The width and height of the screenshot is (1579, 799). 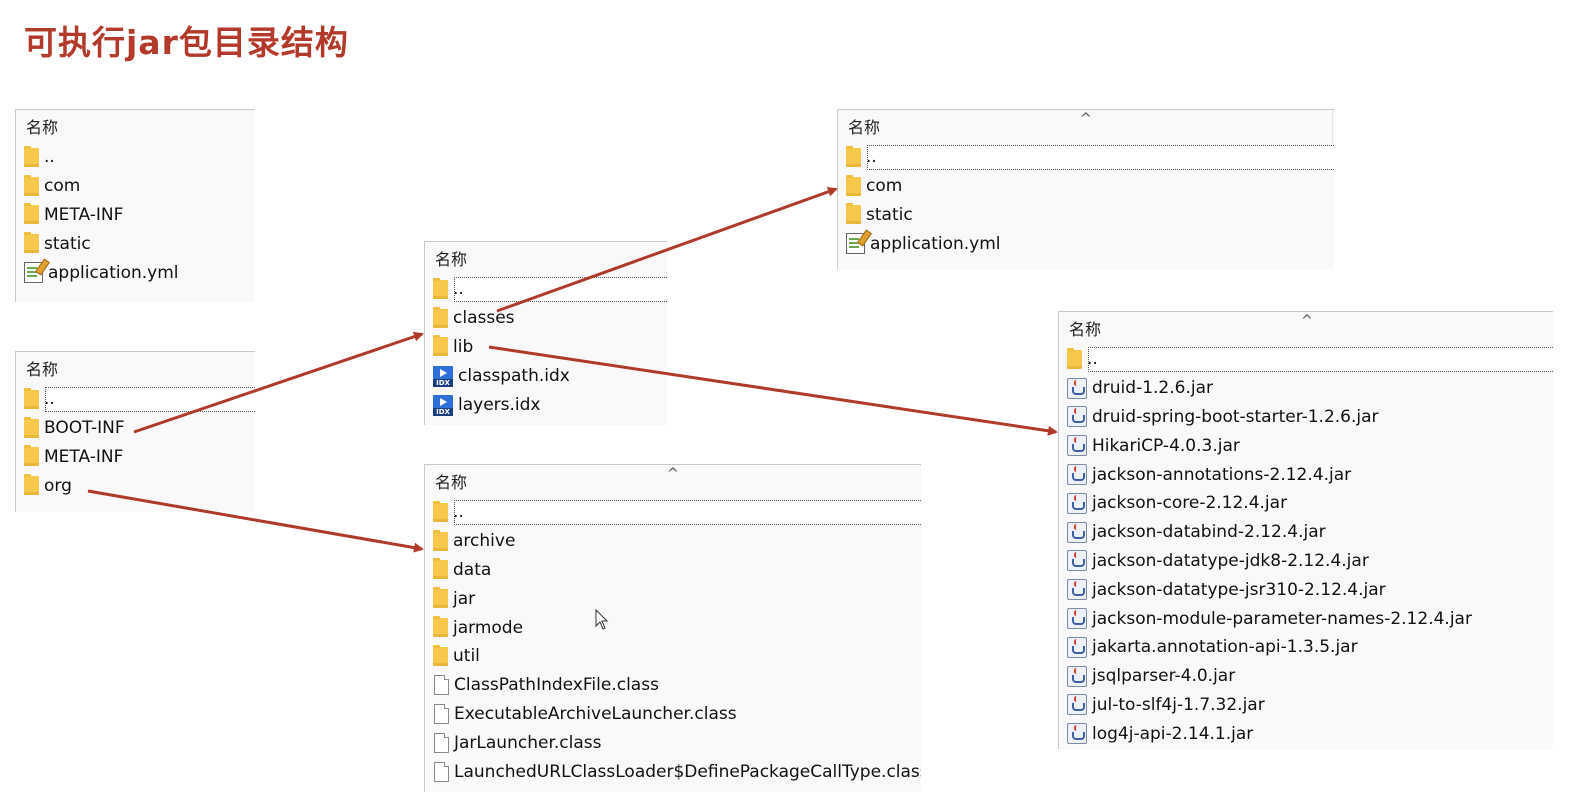 I want to click on arrow-classes-to-classes-panel, so click(x=667, y=250).